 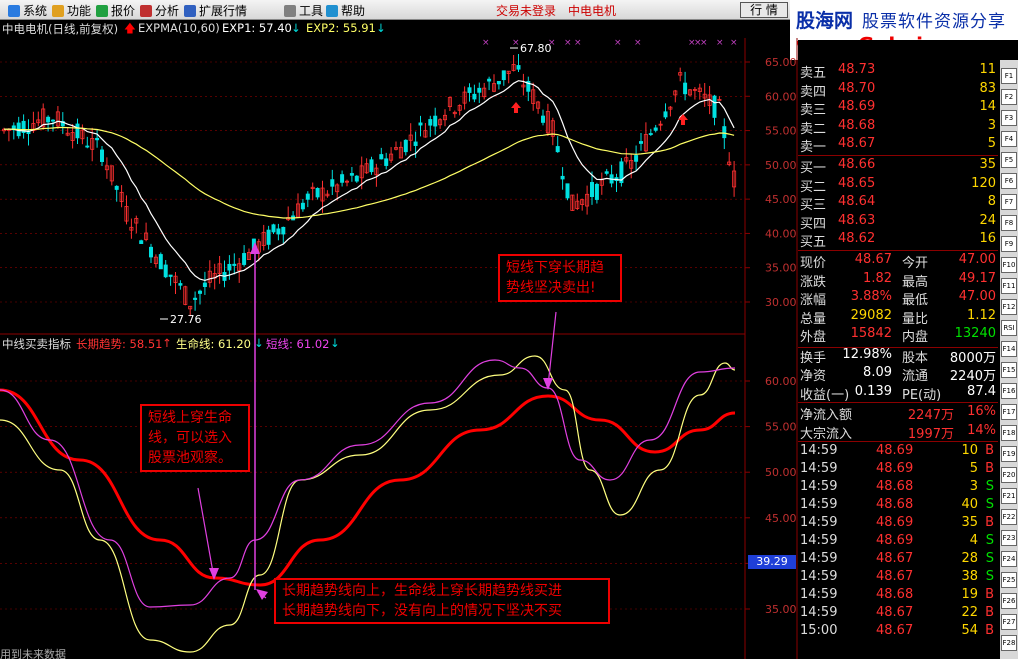 I want to click on tick-side: B, so click(x=989, y=468).